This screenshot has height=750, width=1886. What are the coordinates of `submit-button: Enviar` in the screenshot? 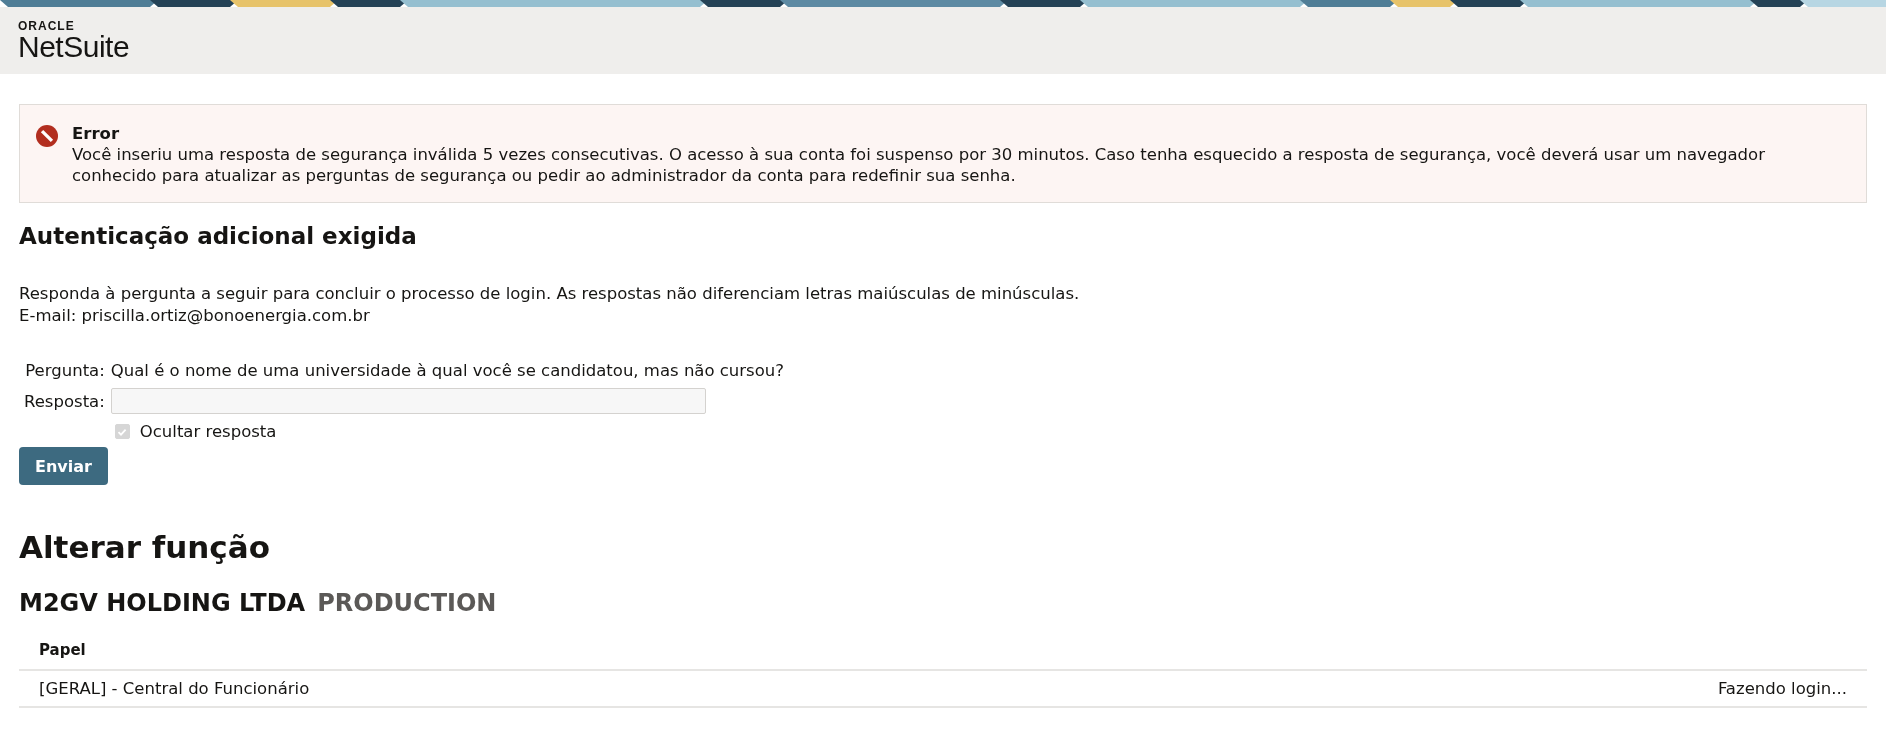 It's located at (63, 466).